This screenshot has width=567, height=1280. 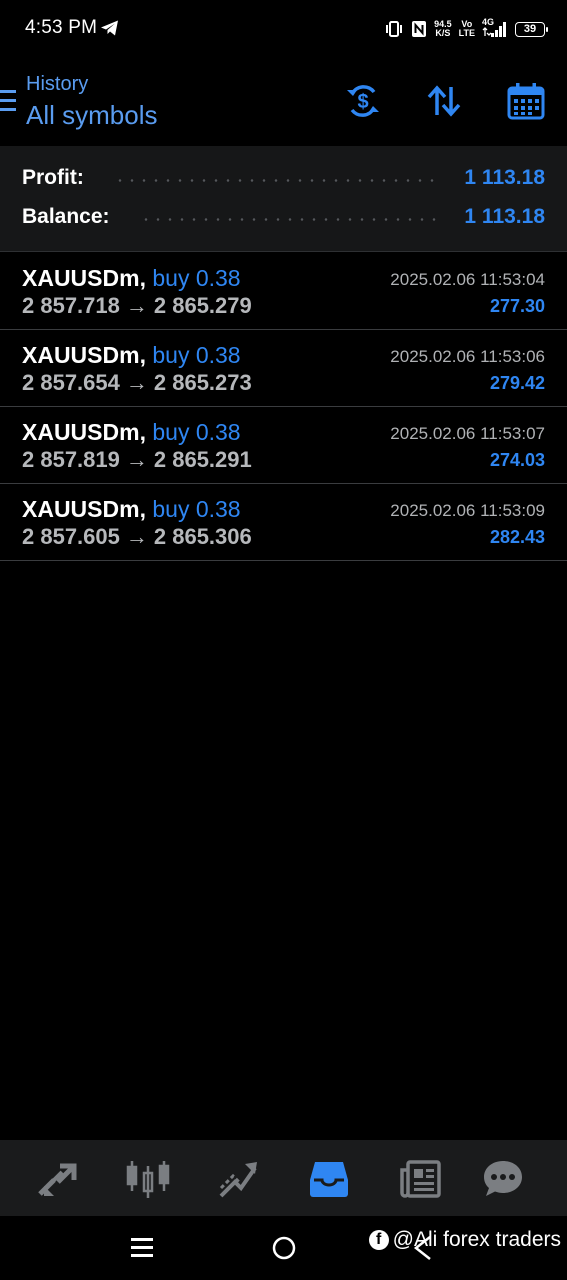 I want to click on signal-icon, so click(x=494, y=29).